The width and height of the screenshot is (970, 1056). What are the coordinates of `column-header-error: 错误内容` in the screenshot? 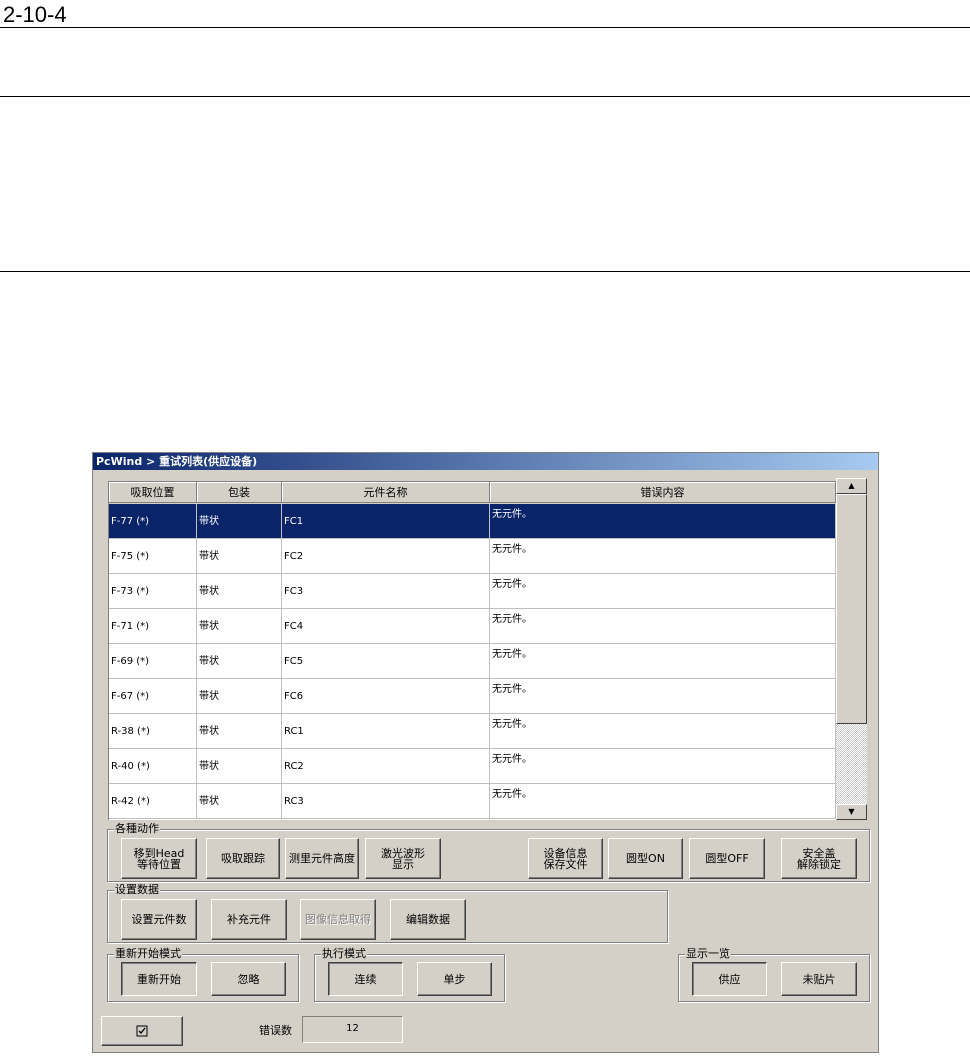 It's located at (663, 492).